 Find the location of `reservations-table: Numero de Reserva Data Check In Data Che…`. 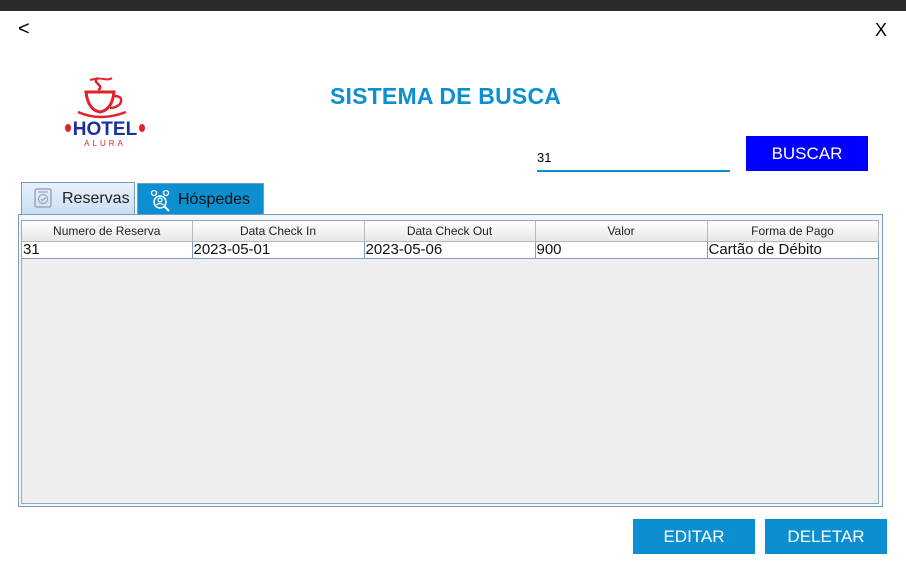

reservations-table: Numero de Reserva Data Check In Data Che… is located at coordinates (450, 240).